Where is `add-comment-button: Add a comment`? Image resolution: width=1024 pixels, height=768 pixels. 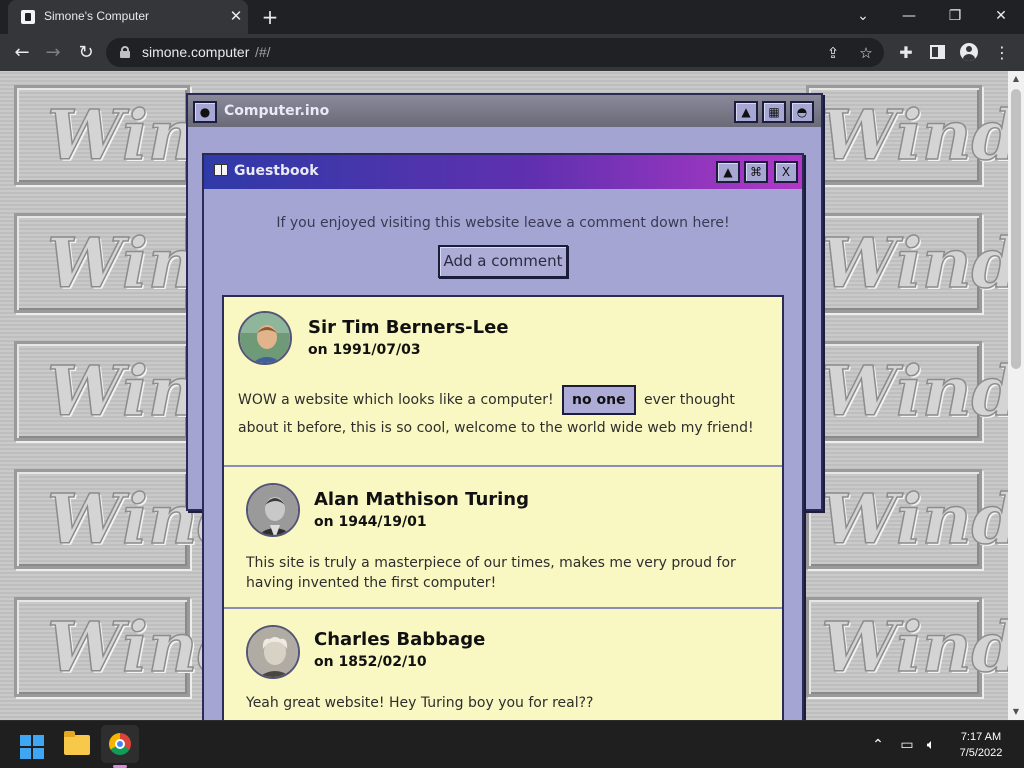
add-comment-button: Add a comment is located at coordinates (503, 261).